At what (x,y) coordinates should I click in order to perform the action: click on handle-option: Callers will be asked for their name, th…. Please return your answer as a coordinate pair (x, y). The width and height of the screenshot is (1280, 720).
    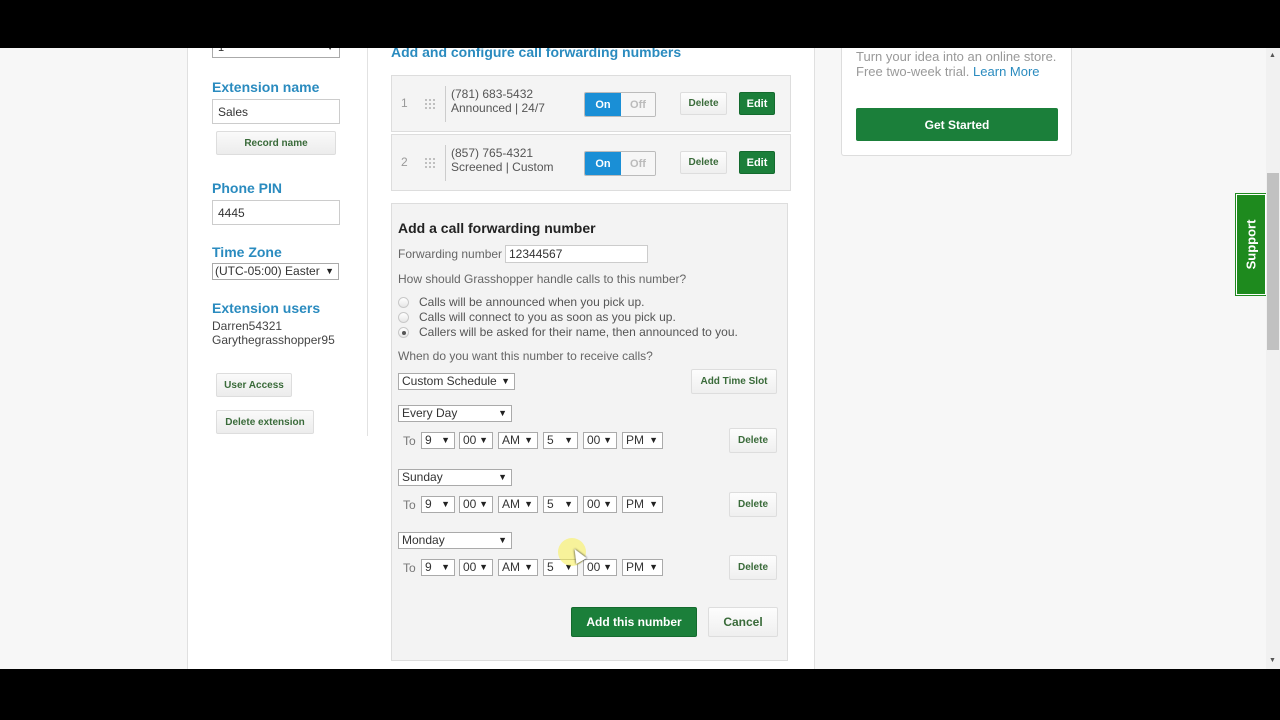
    Looking at the image, I should click on (568, 332).